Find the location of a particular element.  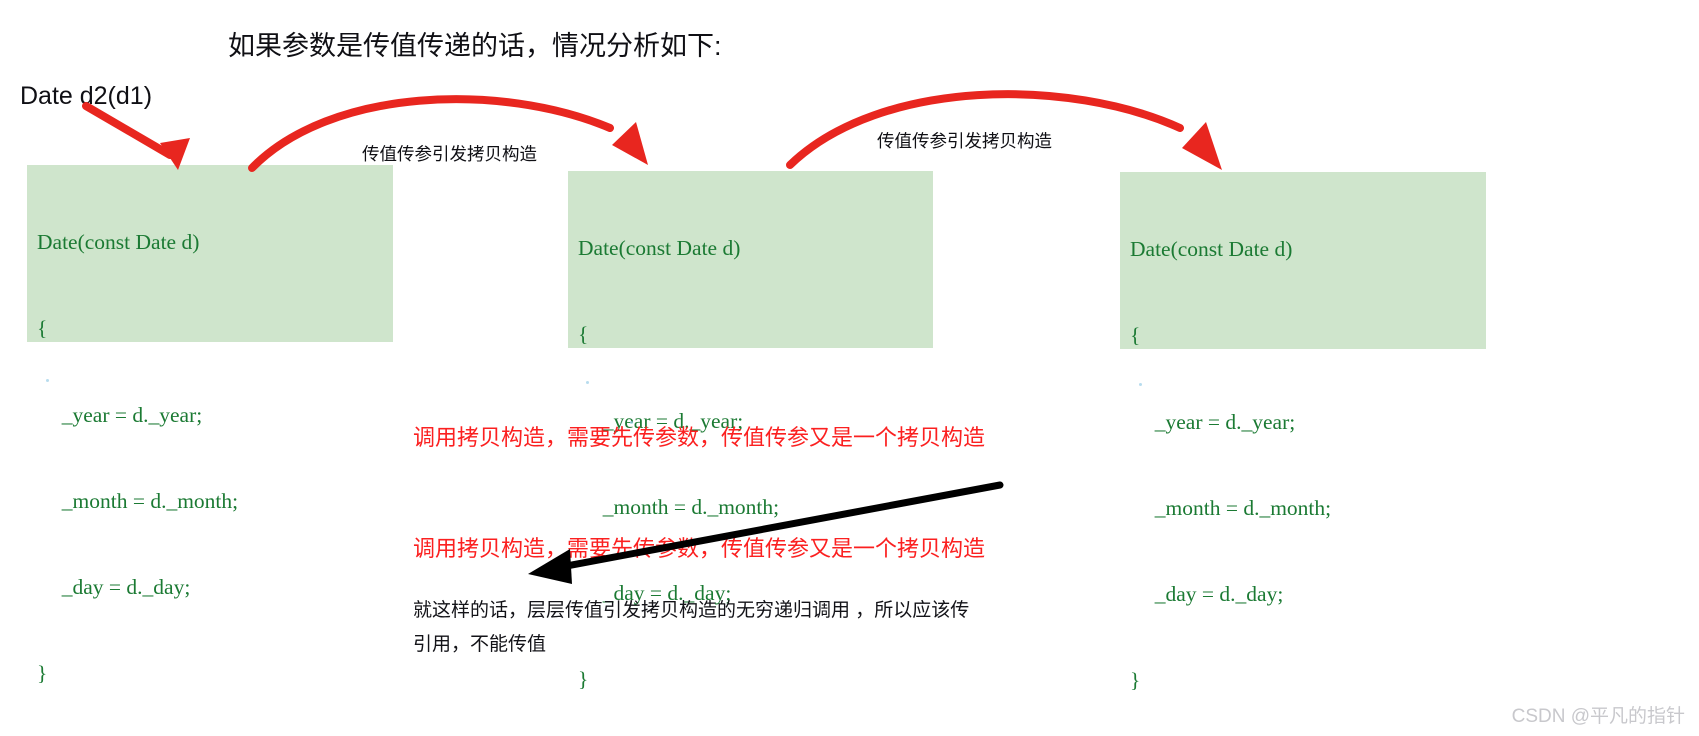

note-black-line-2: 引用，不能传值 is located at coordinates (480, 644).